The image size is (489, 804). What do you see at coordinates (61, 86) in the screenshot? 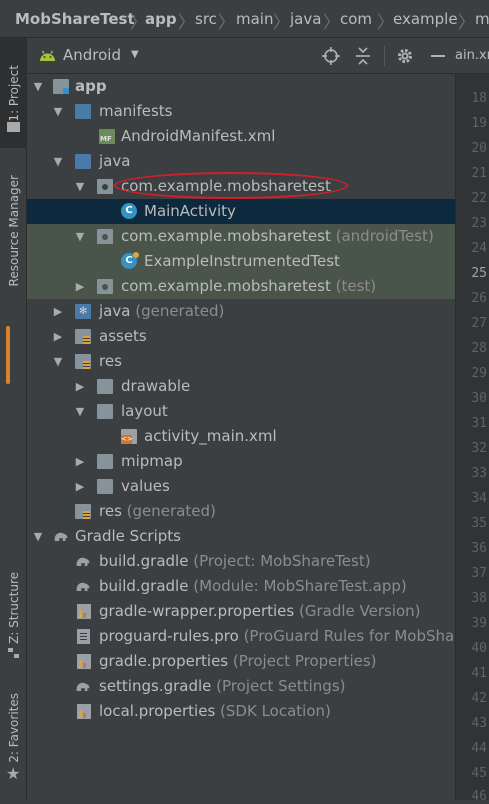
I see `module-folder-icon` at bounding box center [61, 86].